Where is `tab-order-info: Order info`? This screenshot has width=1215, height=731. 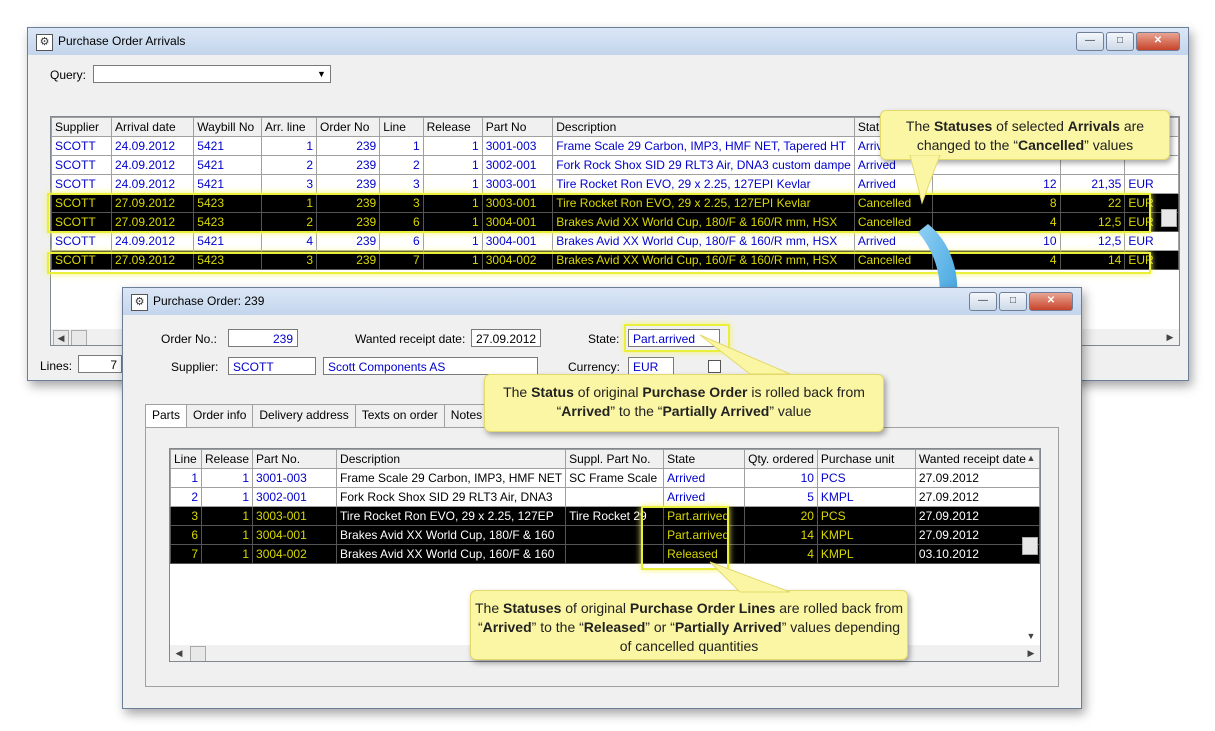
tab-order-info: Order info is located at coordinates (220, 416).